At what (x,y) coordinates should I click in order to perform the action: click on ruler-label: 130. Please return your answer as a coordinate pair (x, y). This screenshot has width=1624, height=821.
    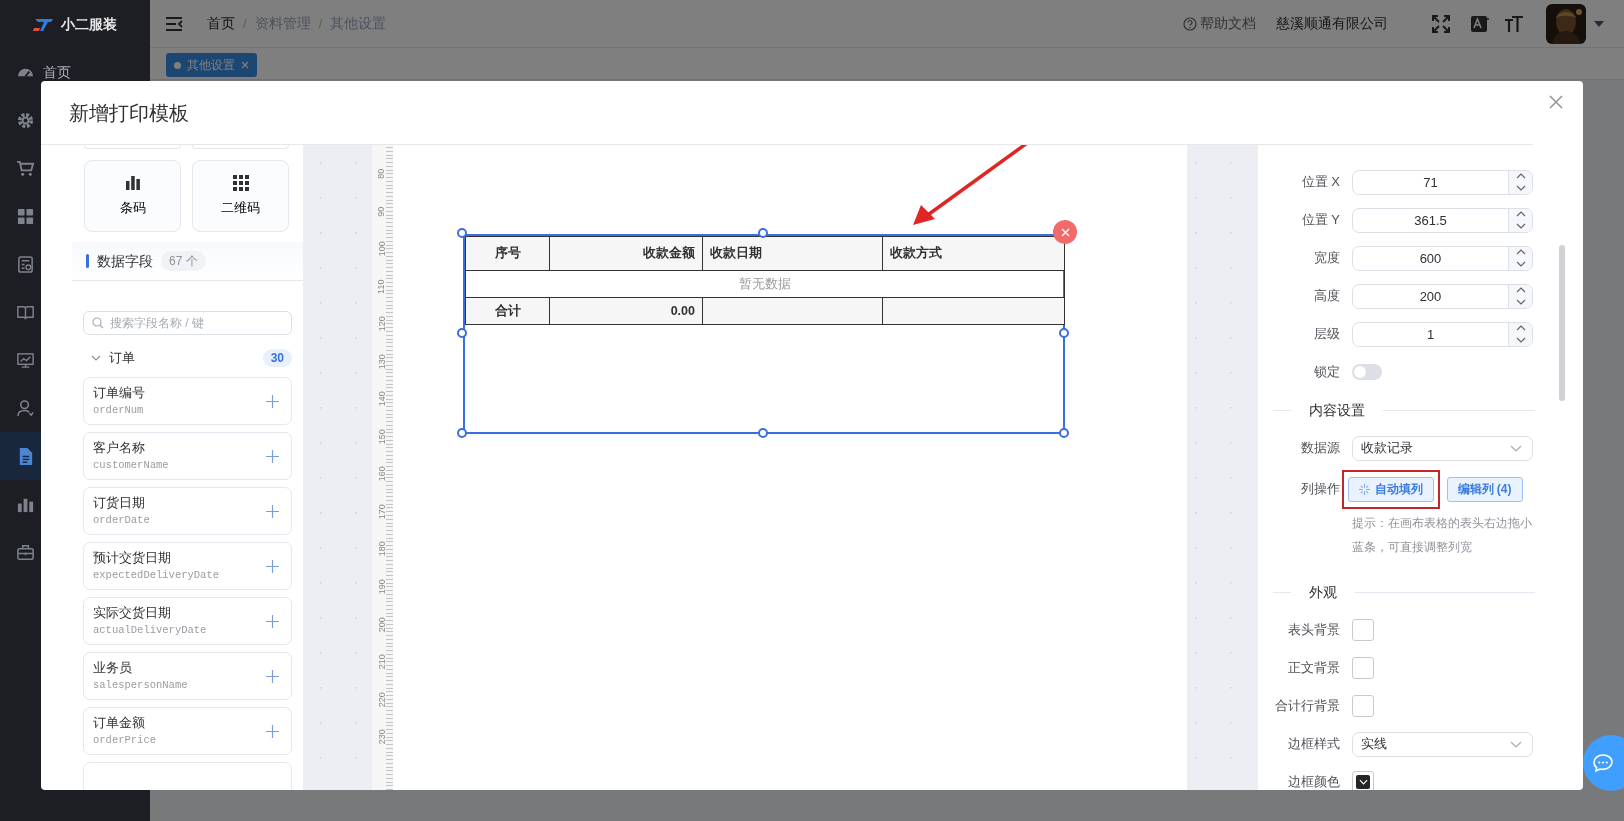
    Looking at the image, I should click on (381, 361).